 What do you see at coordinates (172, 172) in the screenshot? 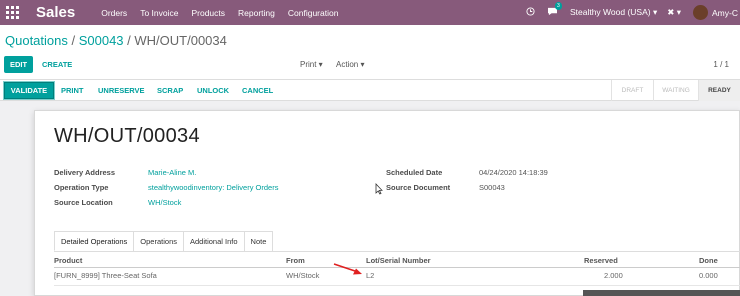
I see `delivery-address-value: Marie-Aline M.` at bounding box center [172, 172].